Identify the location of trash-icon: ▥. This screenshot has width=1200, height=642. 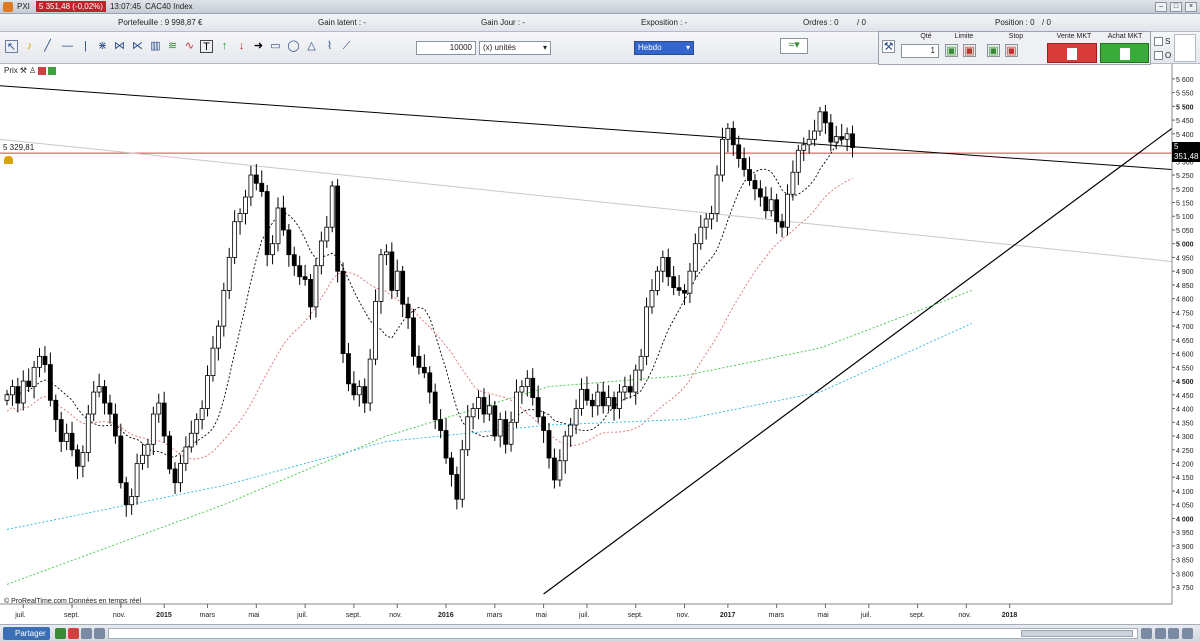
(155, 46).